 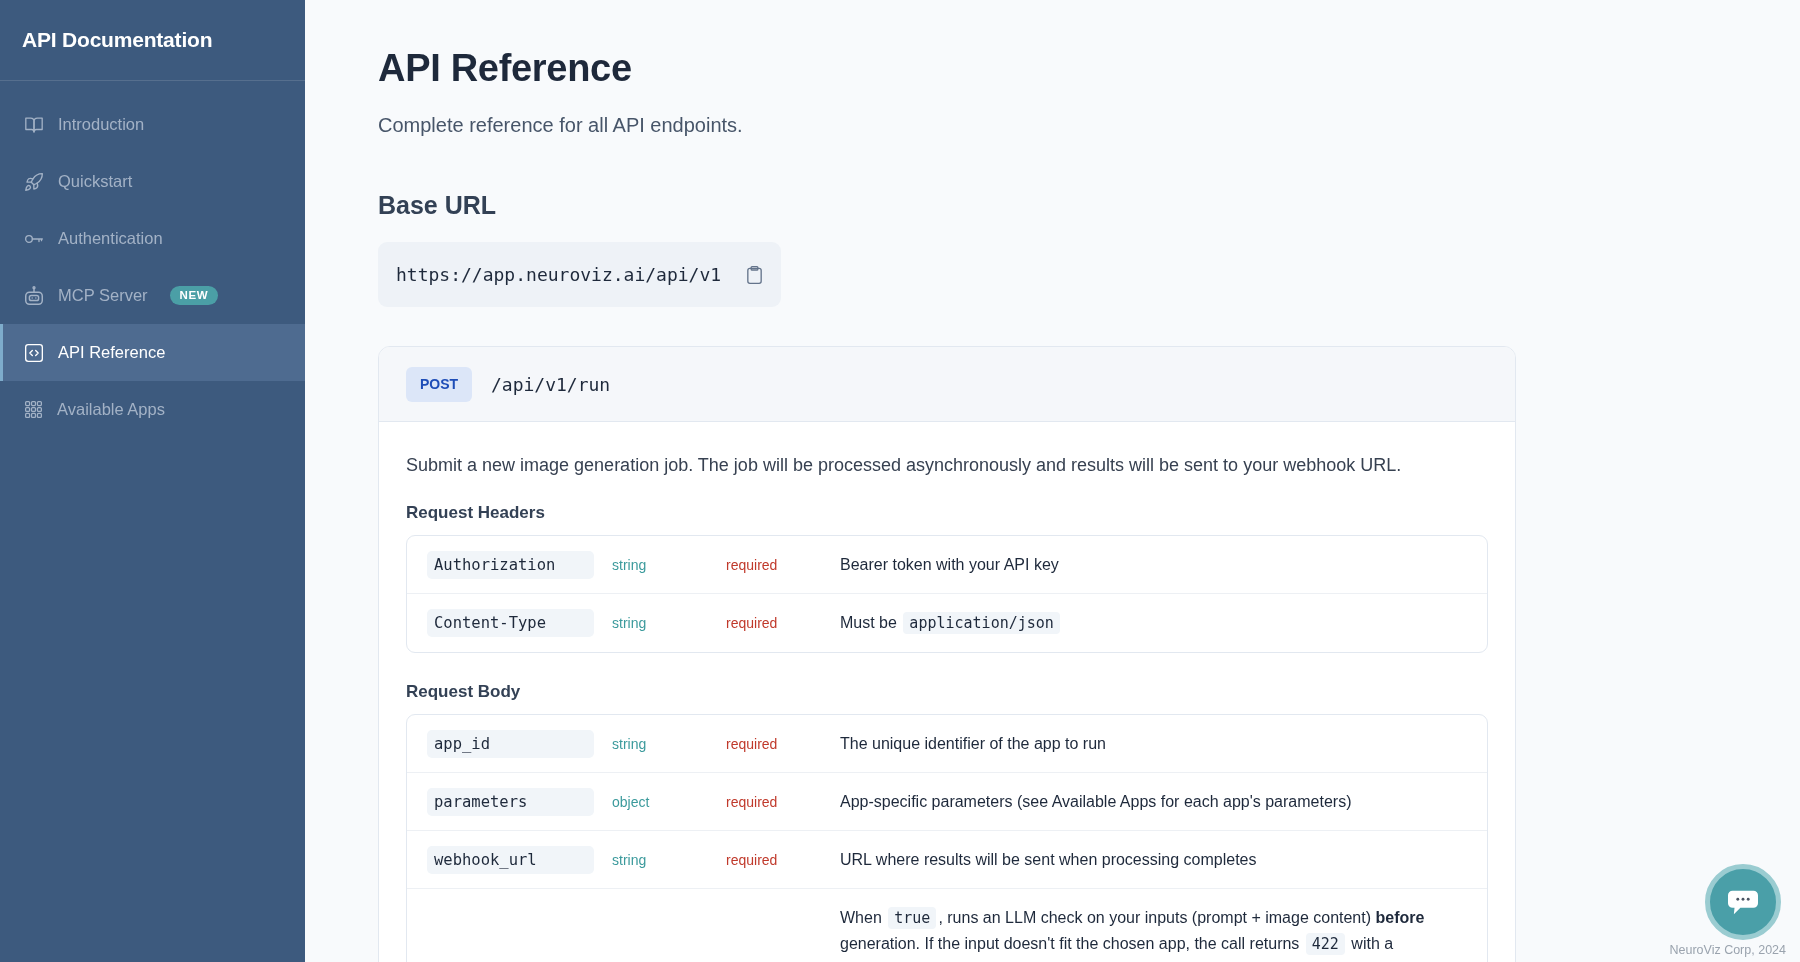 What do you see at coordinates (34, 238) in the screenshot?
I see `key-icon` at bounding box center [34, 238].